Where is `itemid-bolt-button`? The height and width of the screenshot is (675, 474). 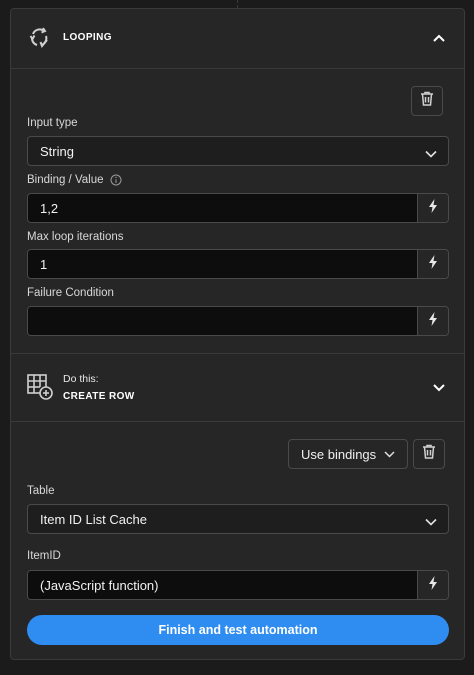
itemid-bolt-button is located at coordinates (432, 585).